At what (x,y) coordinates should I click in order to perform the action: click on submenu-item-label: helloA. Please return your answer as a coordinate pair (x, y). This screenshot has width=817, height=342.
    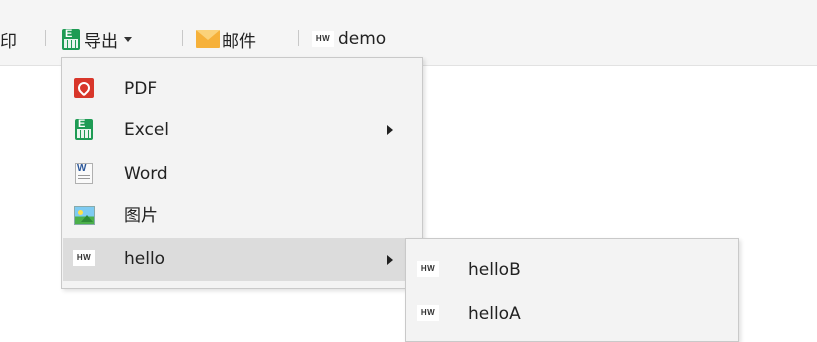
    Looking at the image, I should click on (494, 314).